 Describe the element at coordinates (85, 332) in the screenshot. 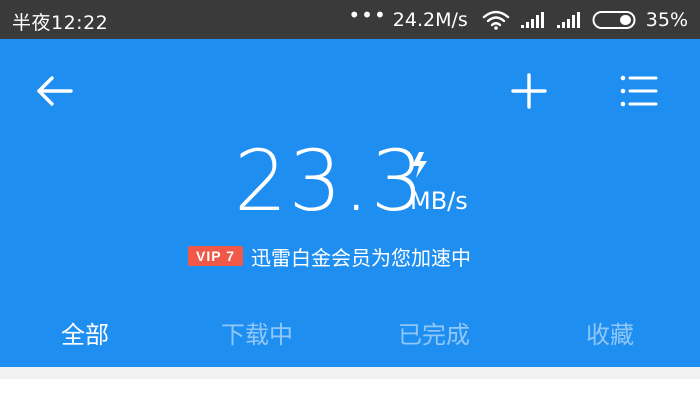

I see `tab-all: 全部` at that location.